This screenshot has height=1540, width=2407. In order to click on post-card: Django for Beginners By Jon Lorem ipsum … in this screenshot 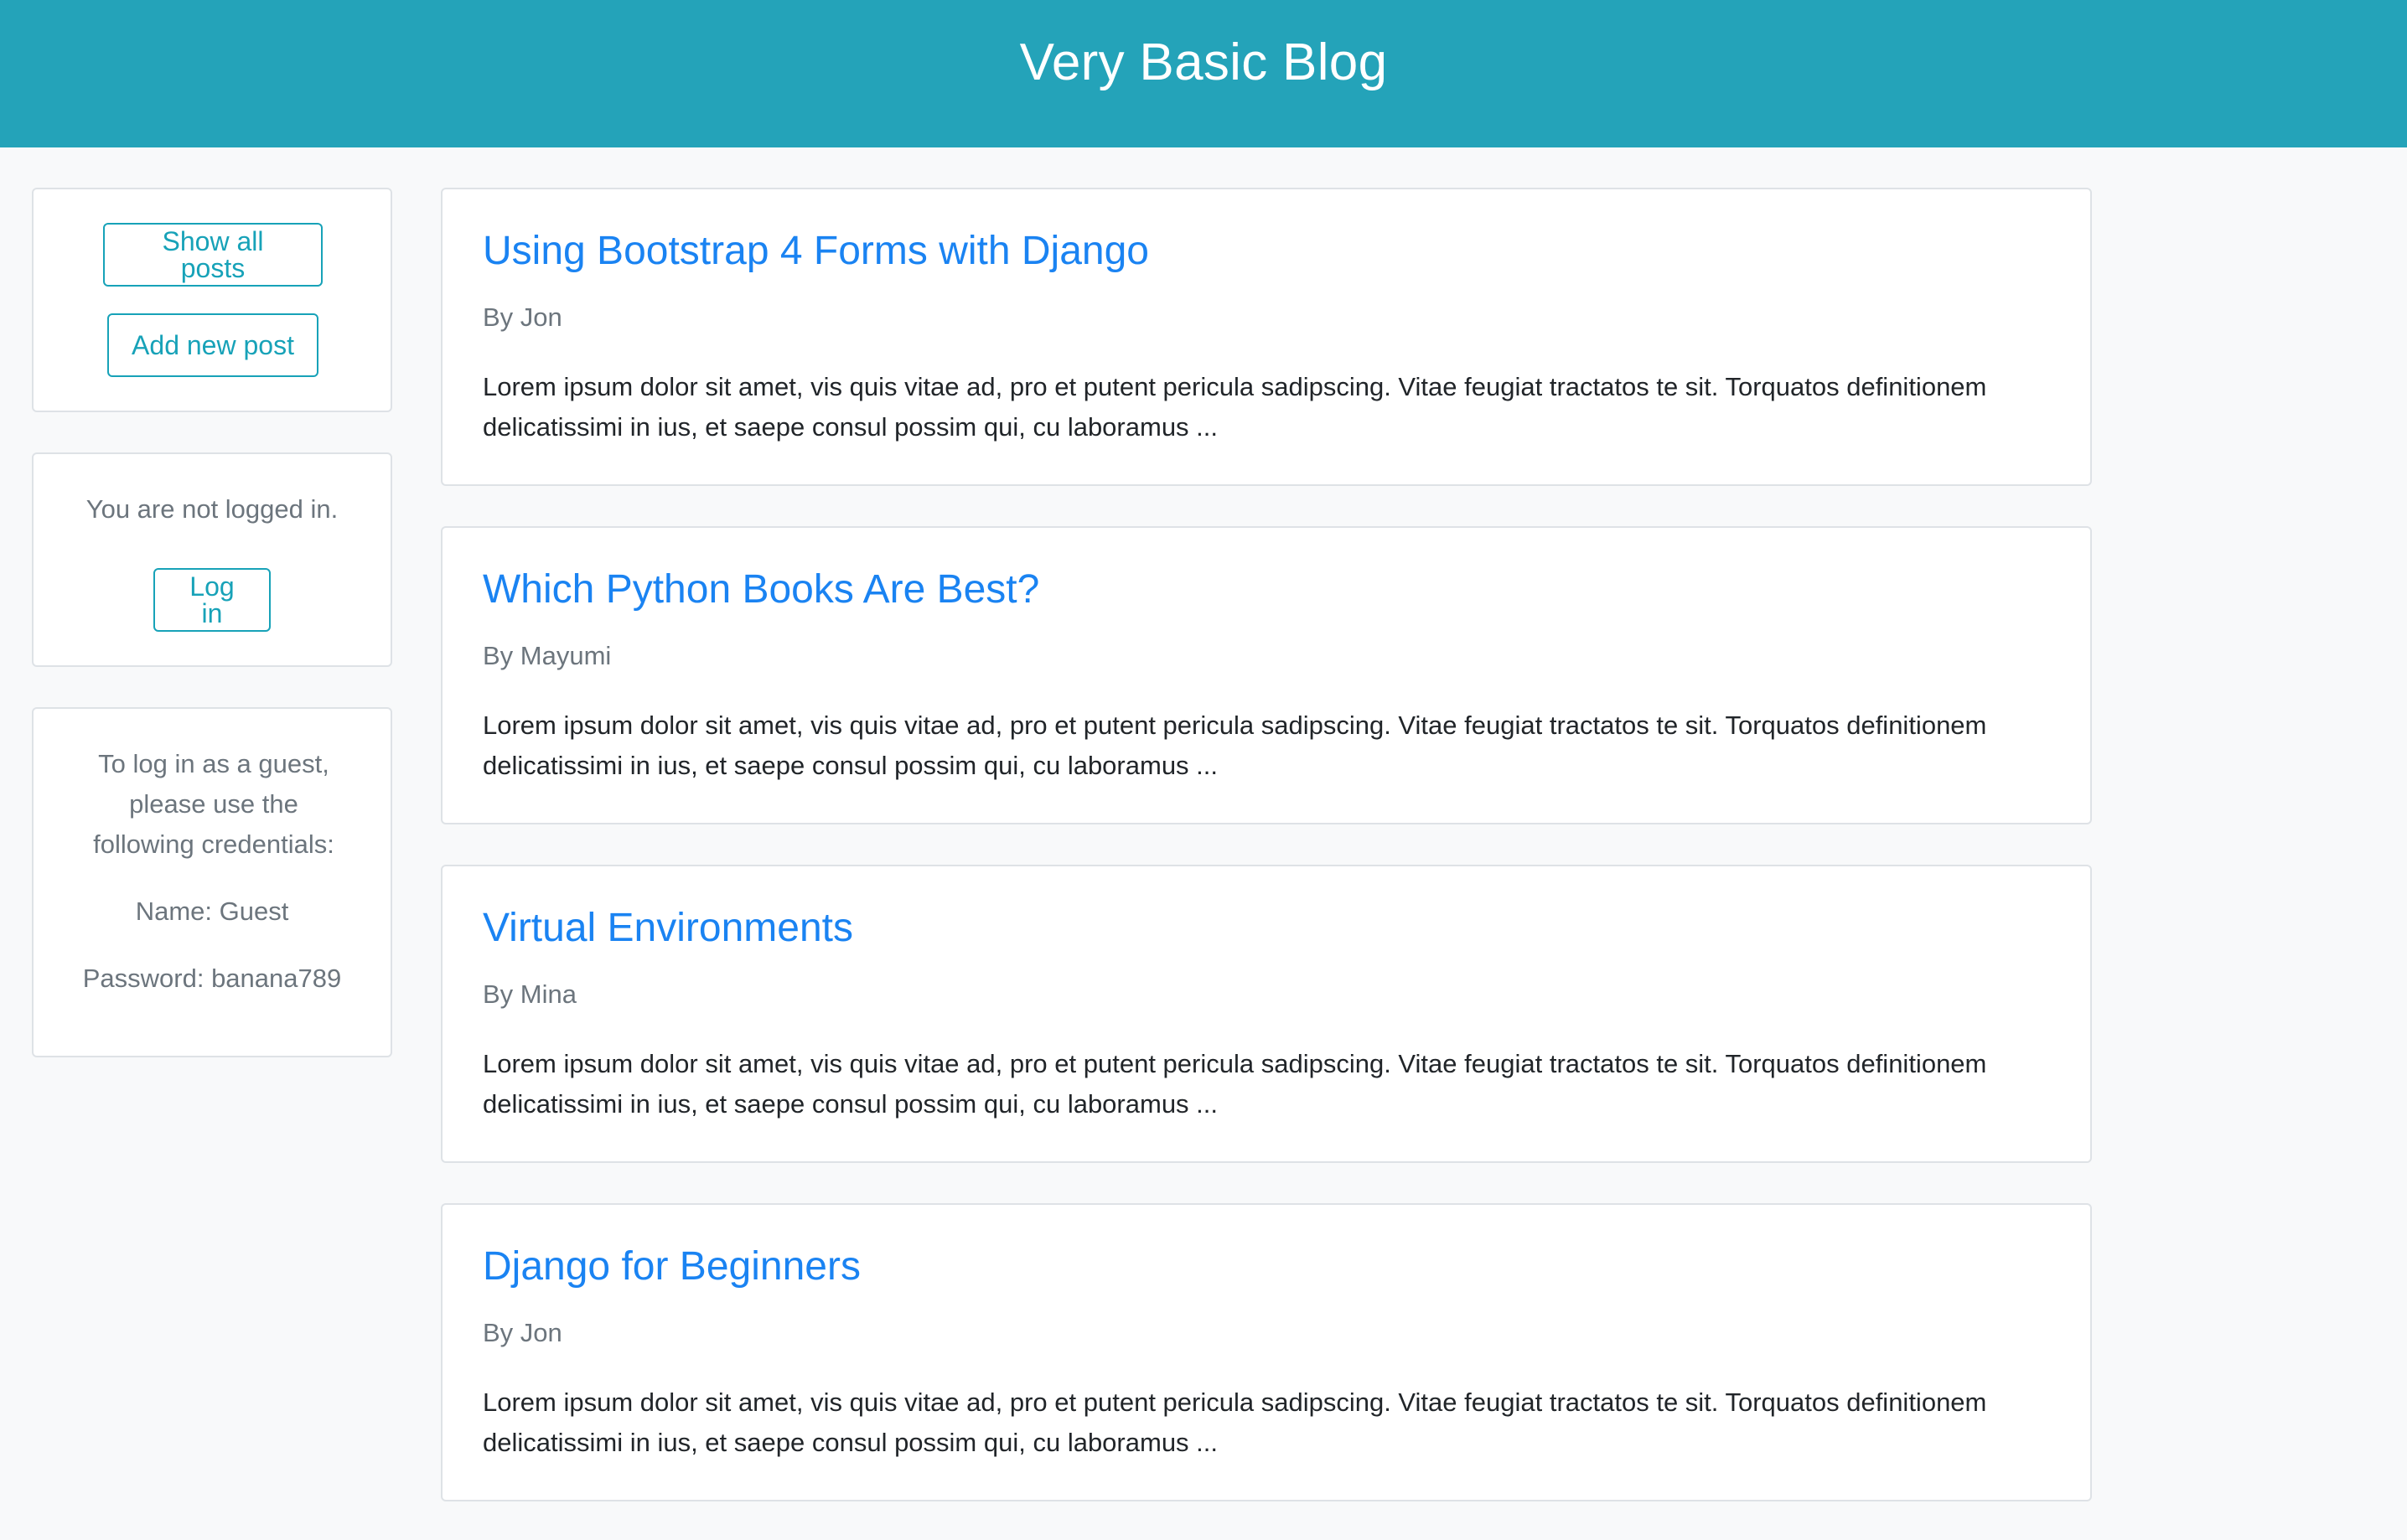, I will do `click(1266, 1352)`.